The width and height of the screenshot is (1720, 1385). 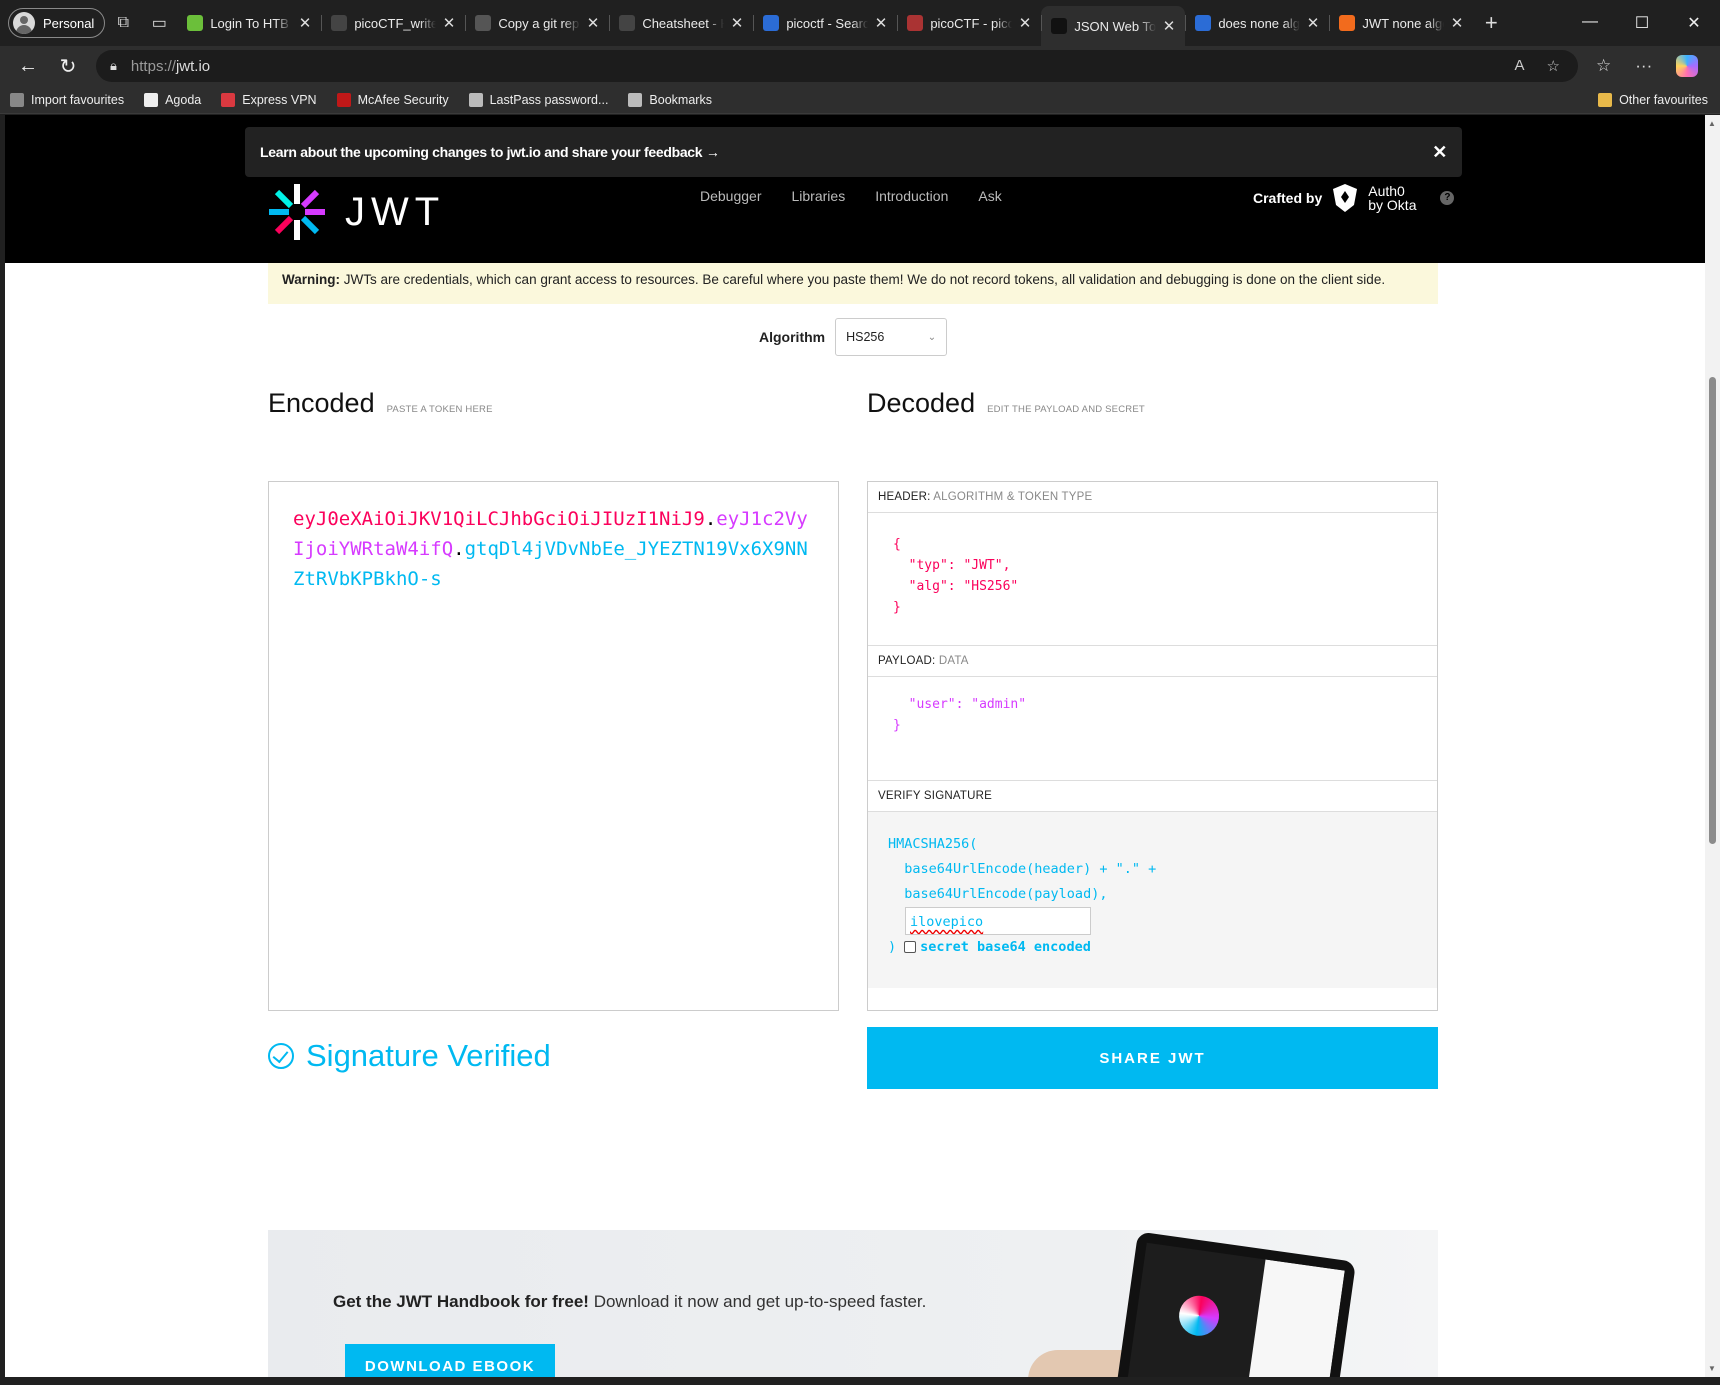 What do you see at coordinates (1006, 403) in the screenshot?
I see `decoded-heading: Decoded EDIT THE PAYLOAD AND SECRET` at bounding box center [1006, 403].